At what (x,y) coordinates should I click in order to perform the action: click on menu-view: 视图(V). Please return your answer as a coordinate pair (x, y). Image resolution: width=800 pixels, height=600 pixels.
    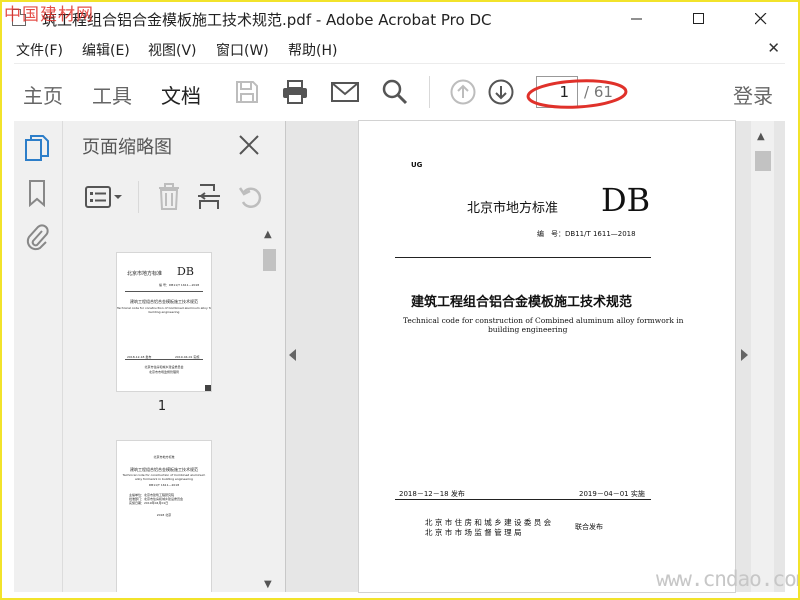
    Looking at the image, I should click on (172, 50).